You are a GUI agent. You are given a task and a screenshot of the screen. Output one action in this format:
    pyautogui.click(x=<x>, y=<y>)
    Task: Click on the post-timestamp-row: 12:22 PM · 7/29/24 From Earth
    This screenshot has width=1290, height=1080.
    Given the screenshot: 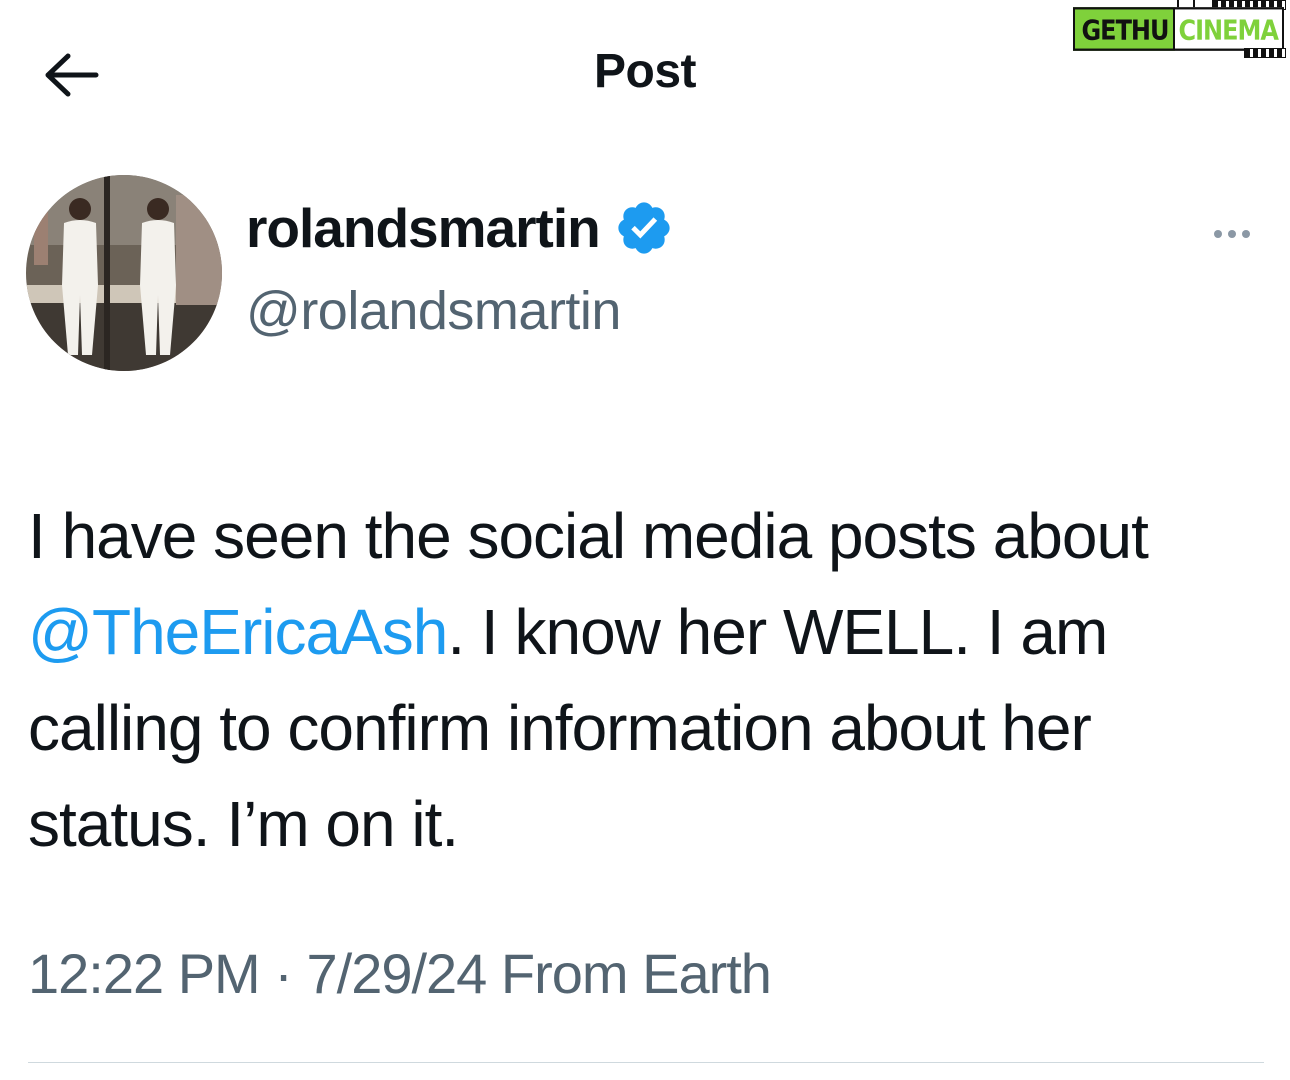 What is the action you would take?
    pyautogui.click(x=400, y=973)
    